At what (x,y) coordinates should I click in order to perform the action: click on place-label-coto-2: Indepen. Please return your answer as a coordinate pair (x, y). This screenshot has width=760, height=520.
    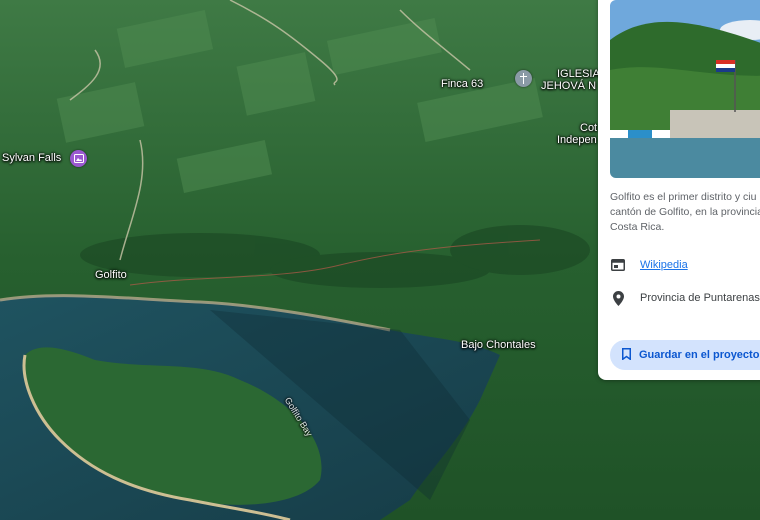
    Looking at the image, I should click on (577, 140).